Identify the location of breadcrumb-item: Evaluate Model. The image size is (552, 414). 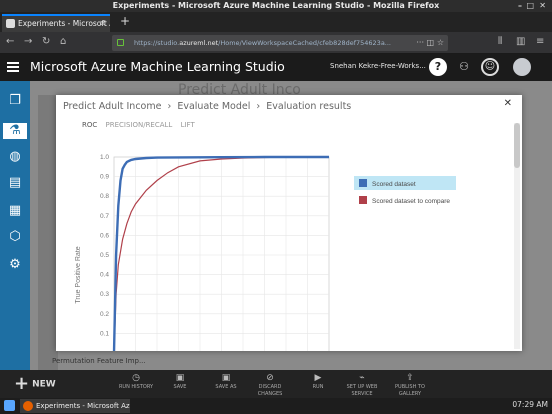
(213, 106).